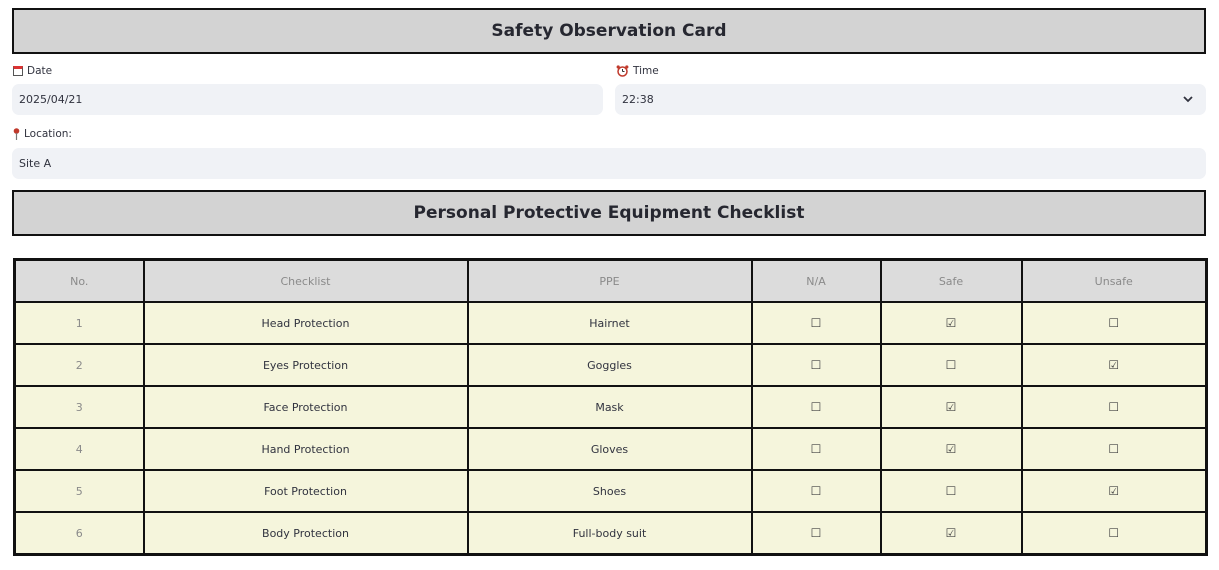 The height and width of the screenshot is (570, 1219). Describe the element at coordinates (79, 407) in the screenshot. I see `row-number: 3` at that location.